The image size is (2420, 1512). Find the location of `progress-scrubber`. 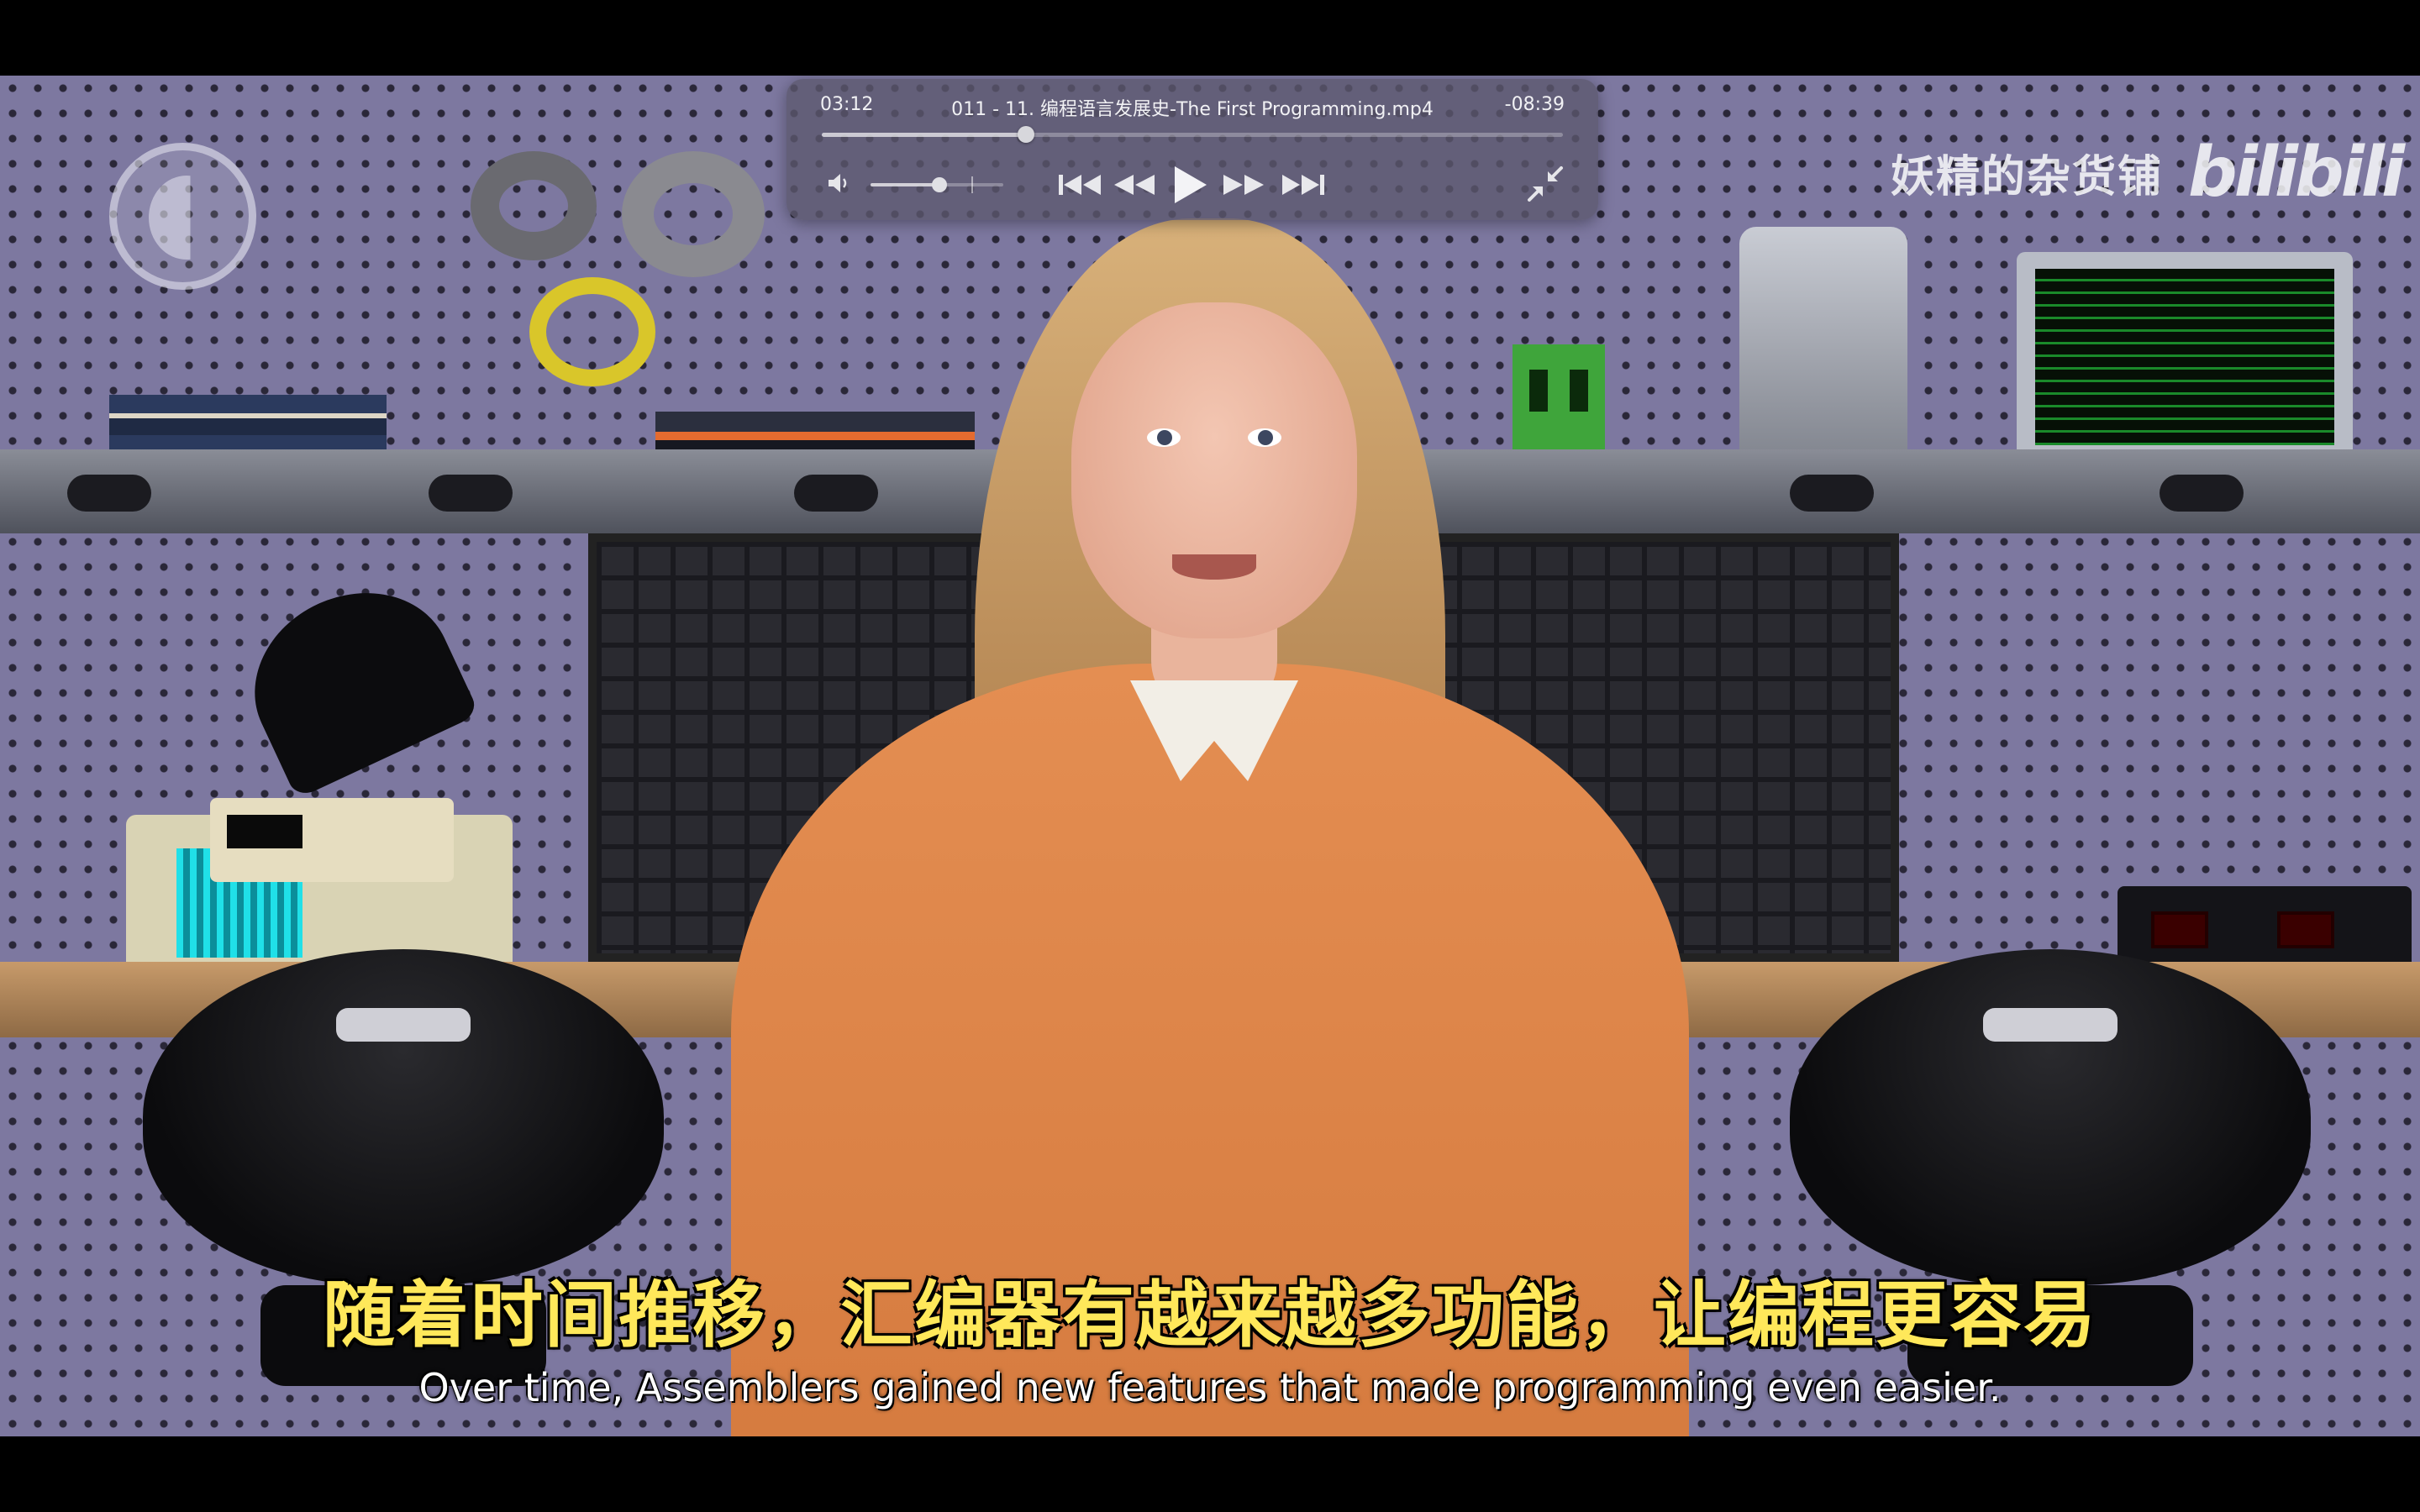

progress-scrubber is located at coordinates (1026, 134).